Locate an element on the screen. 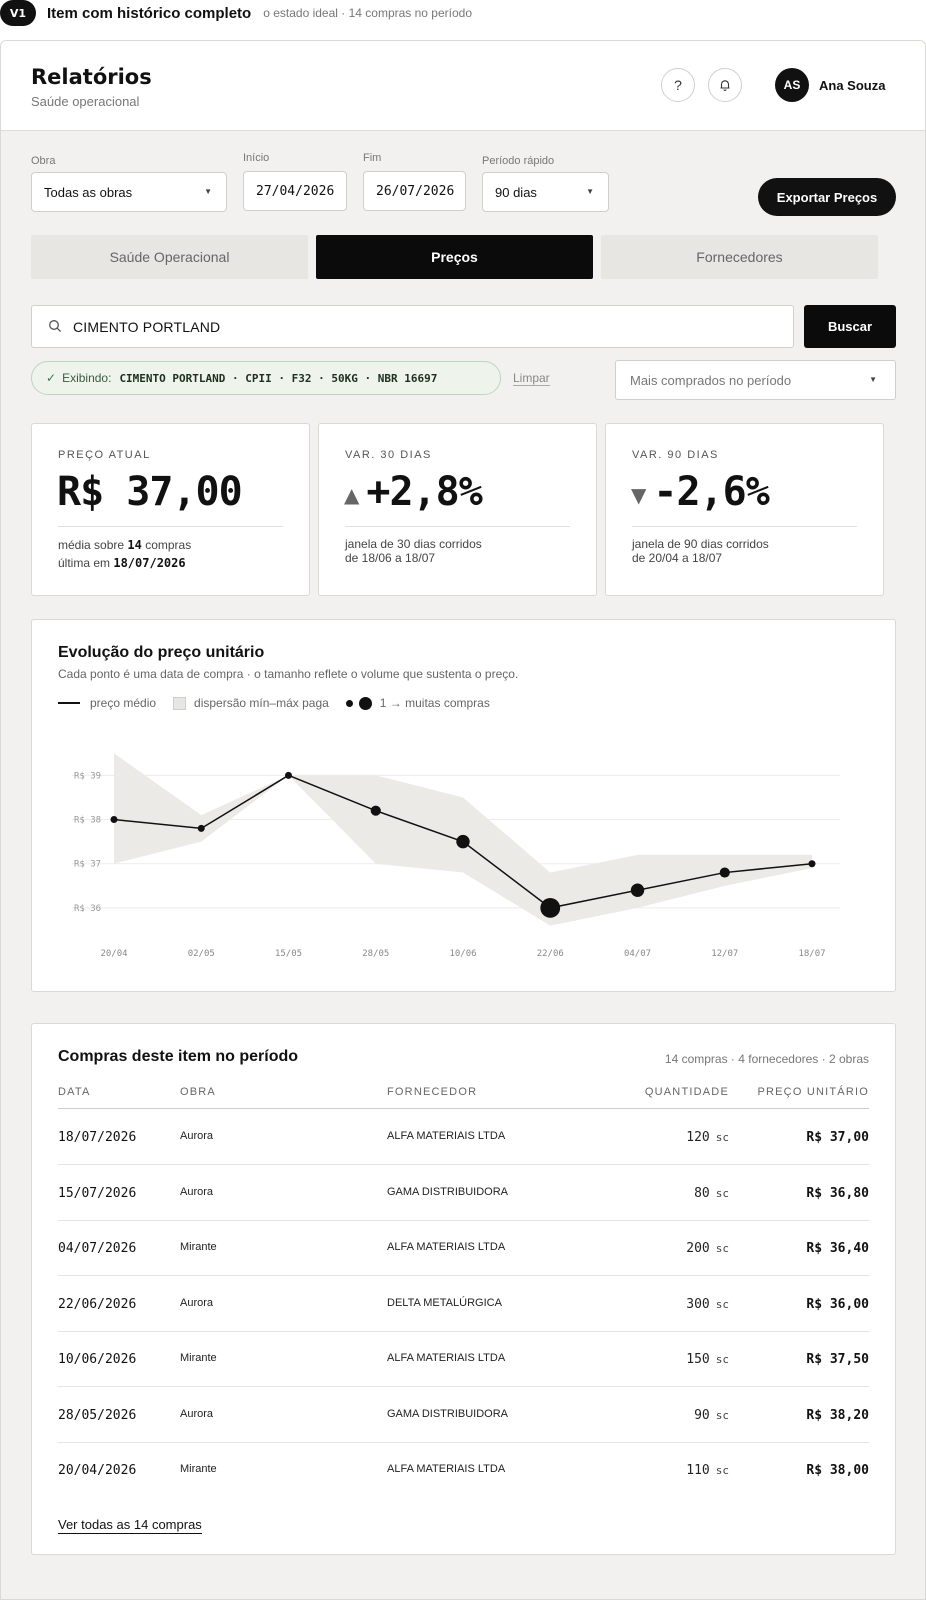 This screenshot has height=1600, width=926. cell-fornecedor: GAMA DISTRIBUIDORA is located at coordinates (448, 1413).